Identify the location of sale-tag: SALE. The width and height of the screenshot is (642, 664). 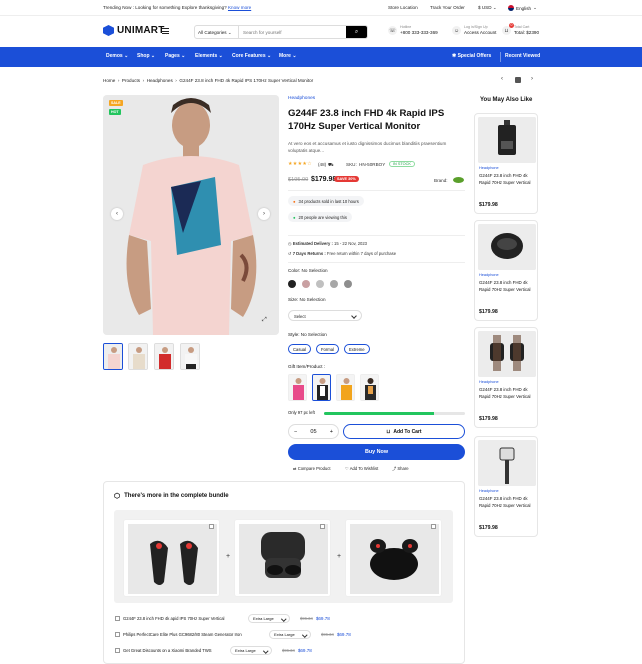
(116, 103).